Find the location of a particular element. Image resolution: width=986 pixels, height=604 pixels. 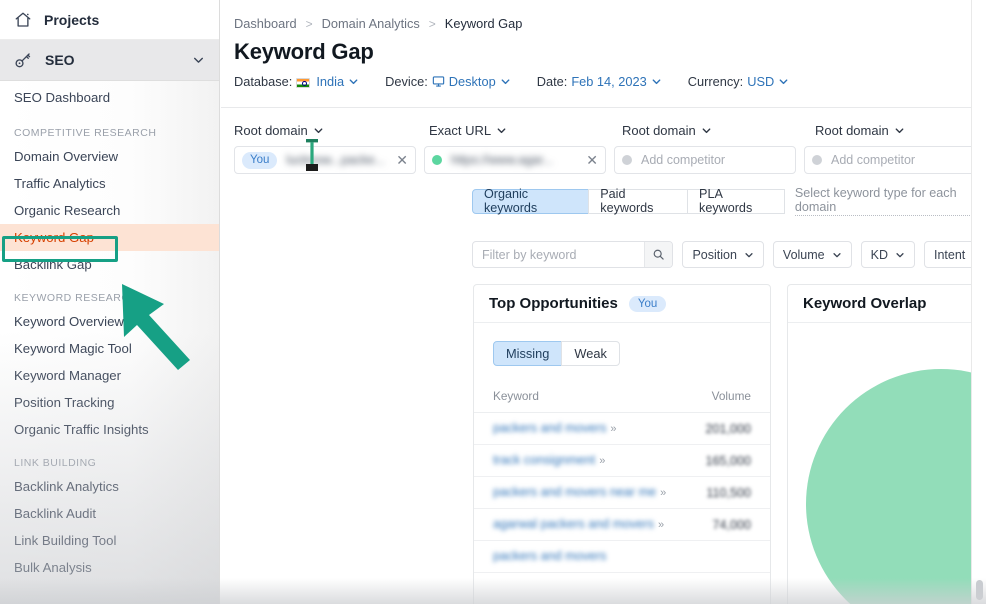

sidebar-item-organic-traffic-insights: Organic Traffic Insights is located at coordinates (109, 429).